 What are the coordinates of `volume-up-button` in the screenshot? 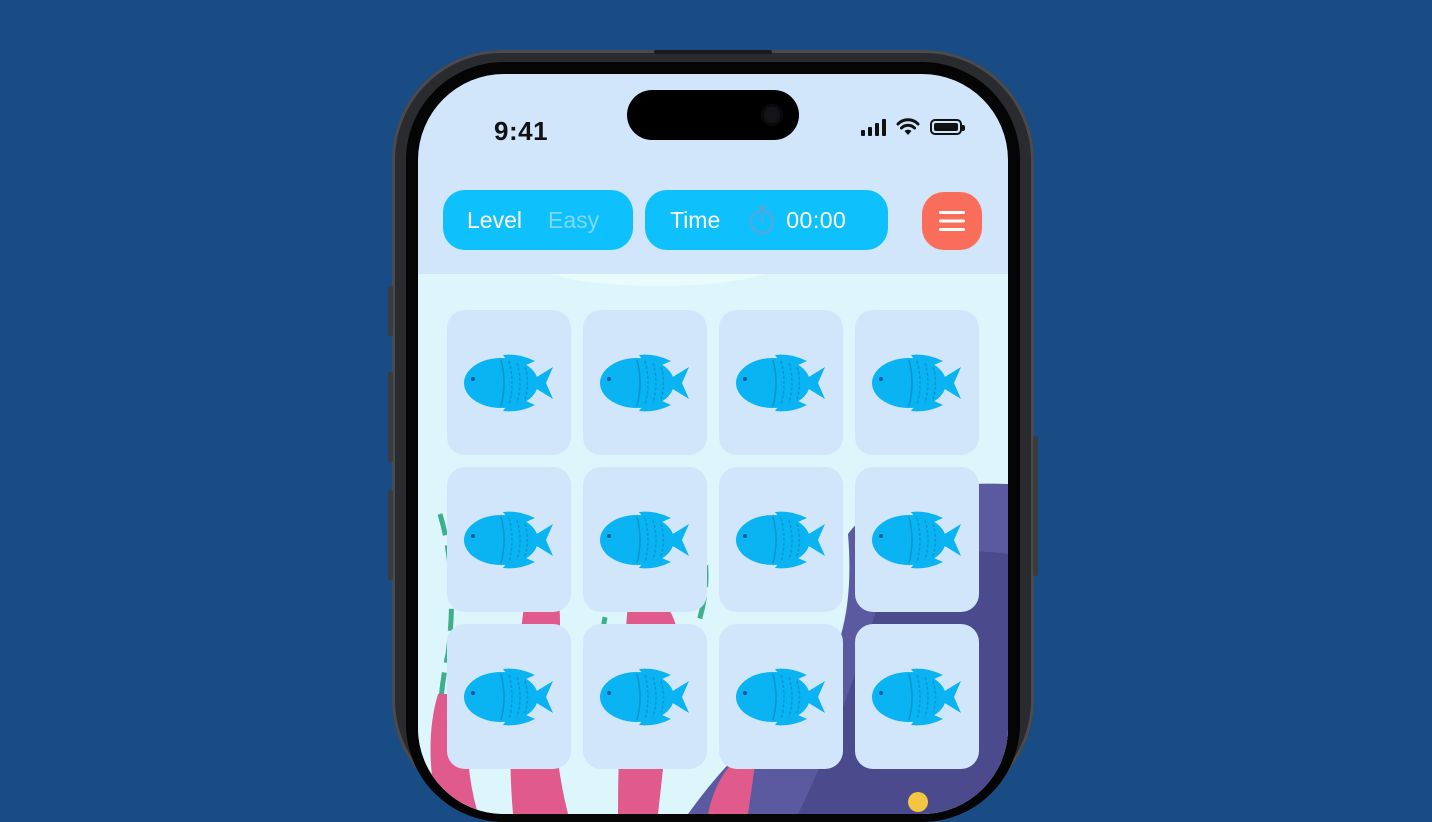 It's located at (390, 417).